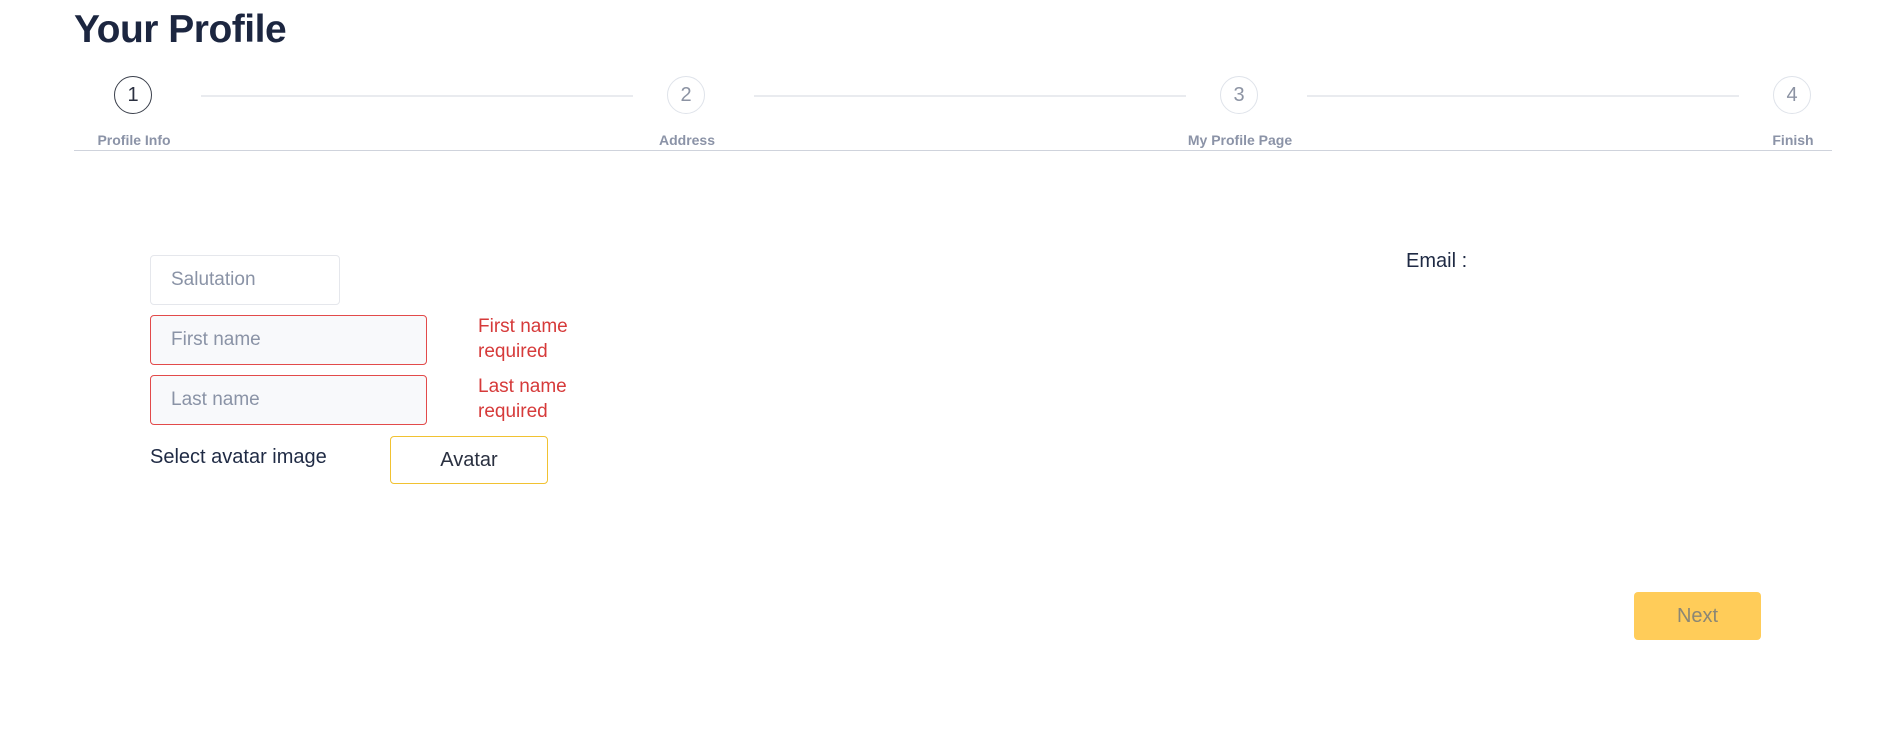 The height and width of the screenshot is (756, 1897). Describe the element at coordinates (1437, 261) in the screenshot. I see `email-label: Email :` at that location.